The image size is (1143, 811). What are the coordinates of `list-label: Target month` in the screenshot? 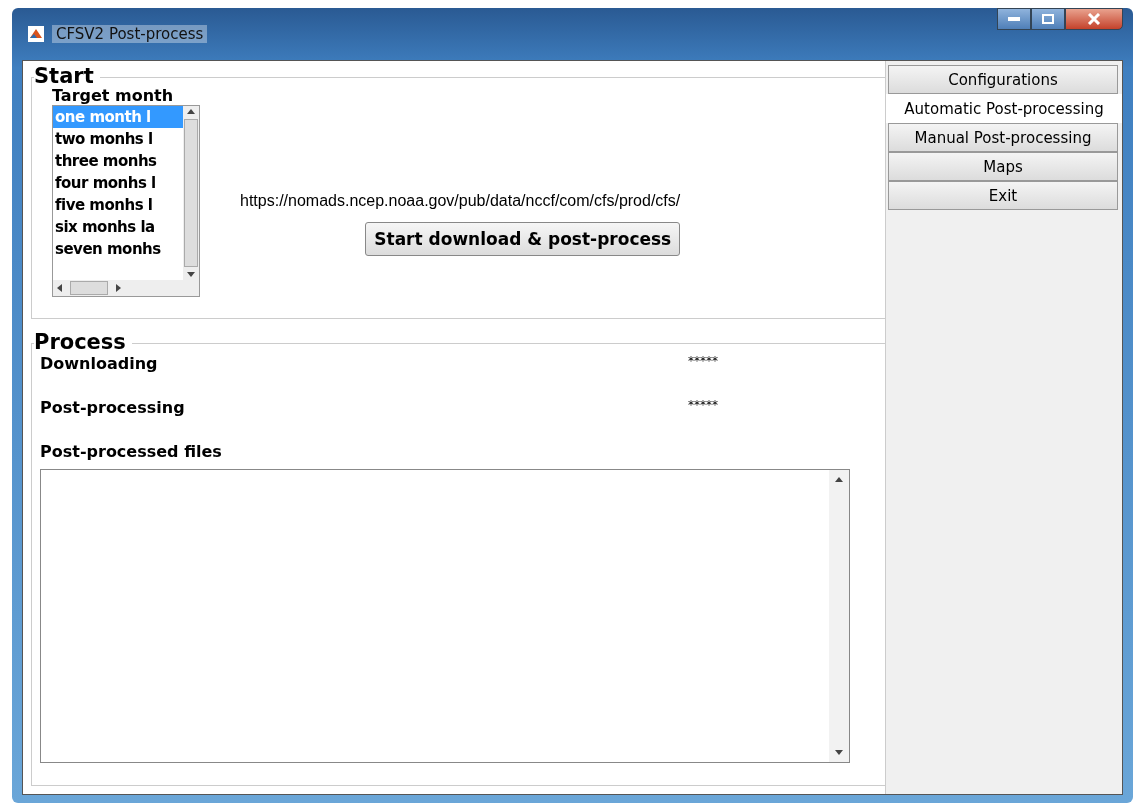 It's located at (113, 95).